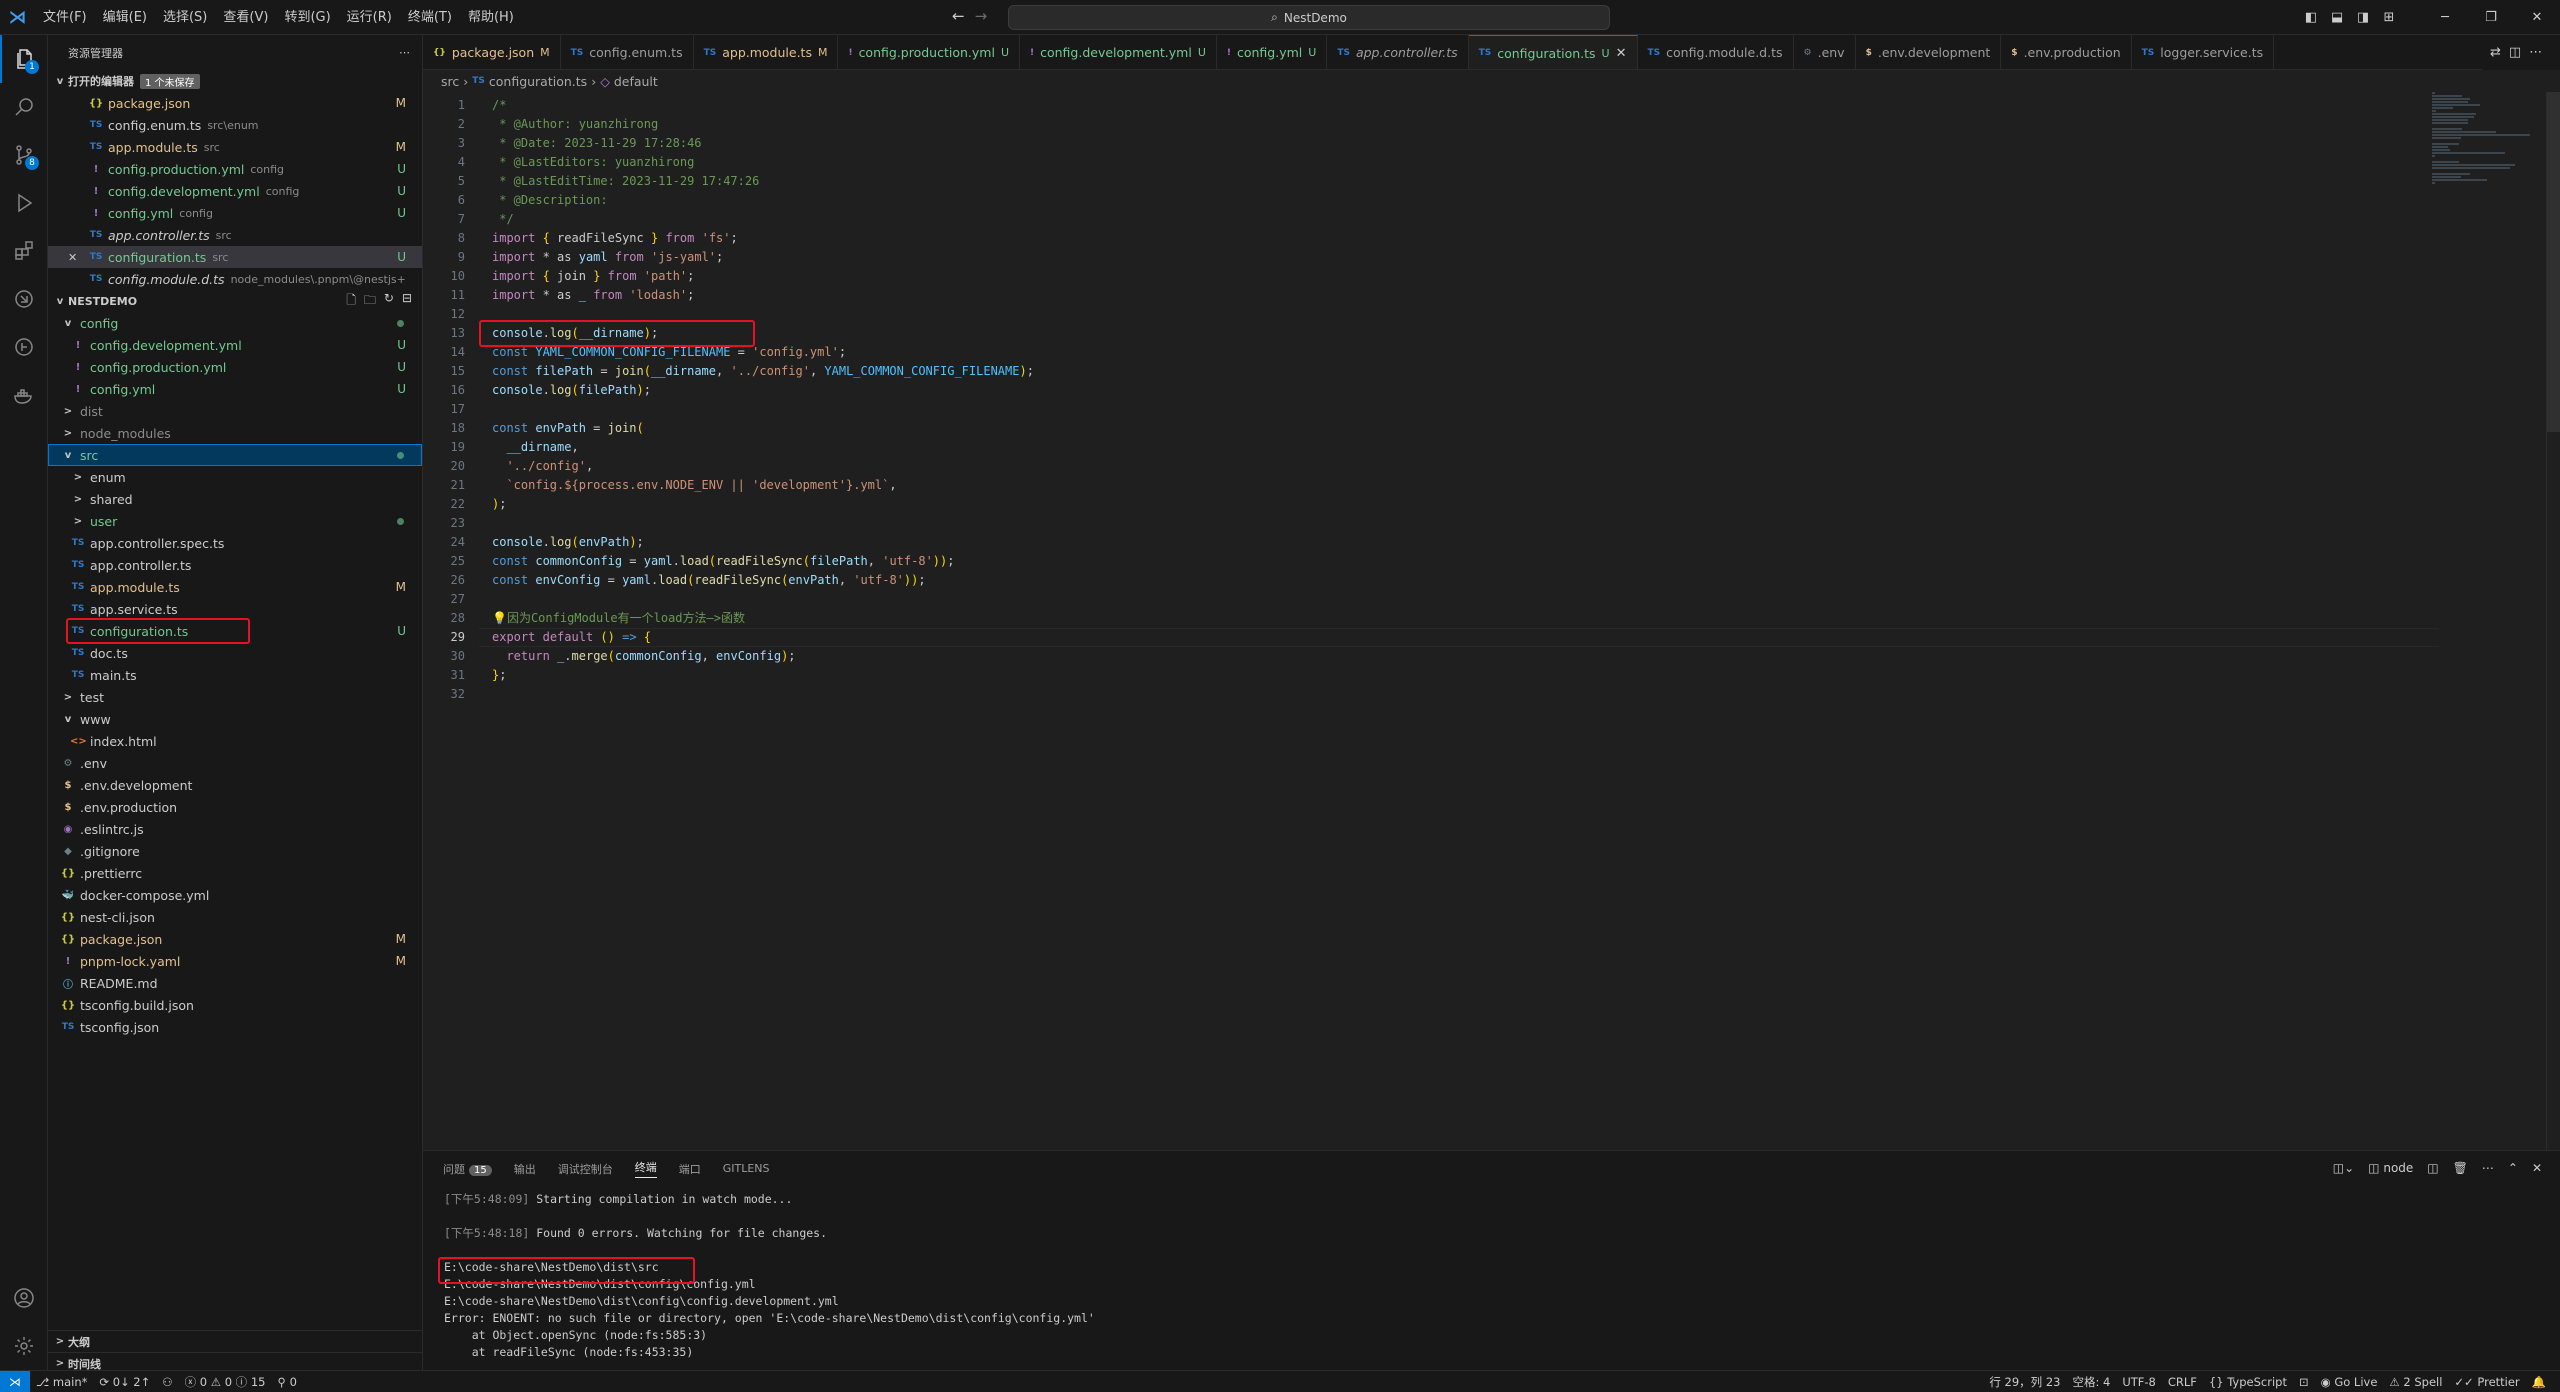  Describe the element at coordinates (2390, 1168) in the screenshot. I see `terminal-selector: ◫ node` at that location.